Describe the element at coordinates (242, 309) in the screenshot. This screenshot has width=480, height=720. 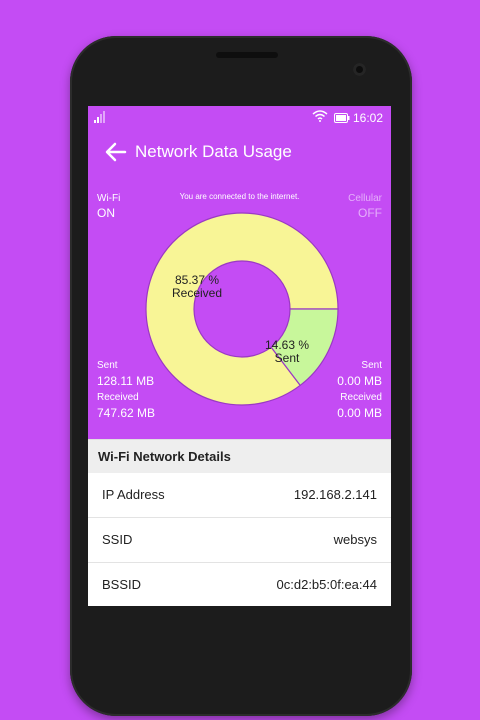
I see `usage-donut-chart: 85.37 %Received 14.63 %Sent` at that location.